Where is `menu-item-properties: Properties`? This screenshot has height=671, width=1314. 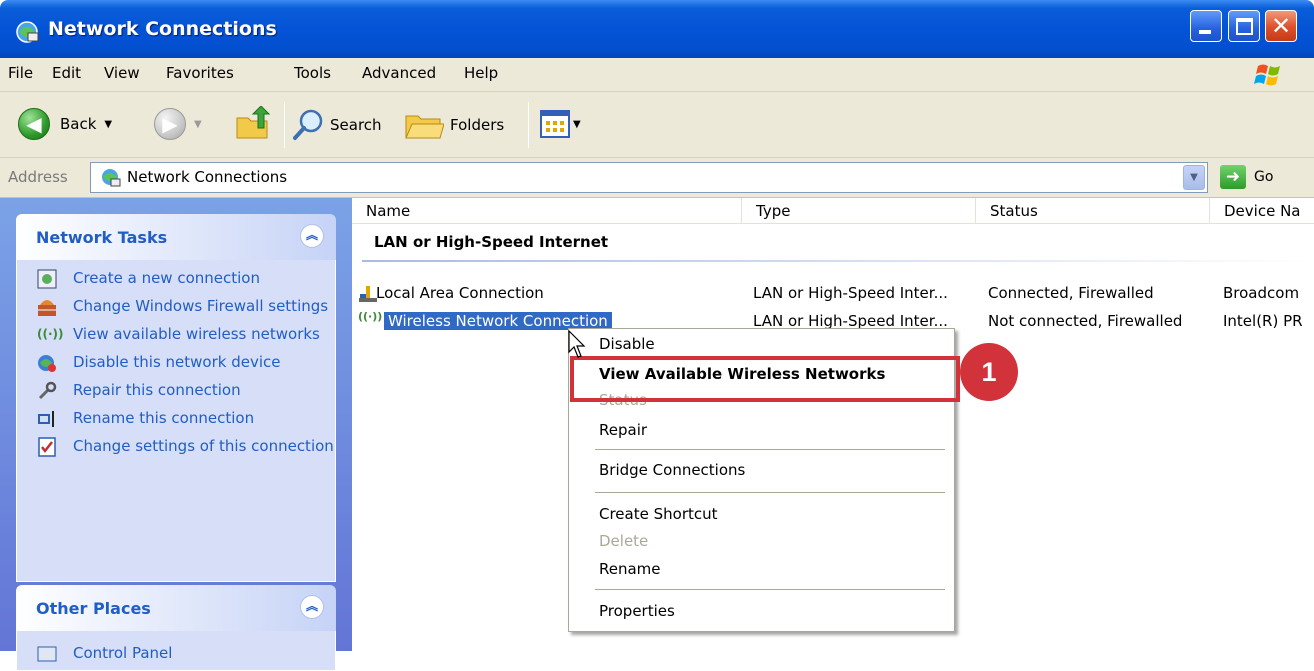 menu-item-properties: Properties is located at coordinates (637, 611).